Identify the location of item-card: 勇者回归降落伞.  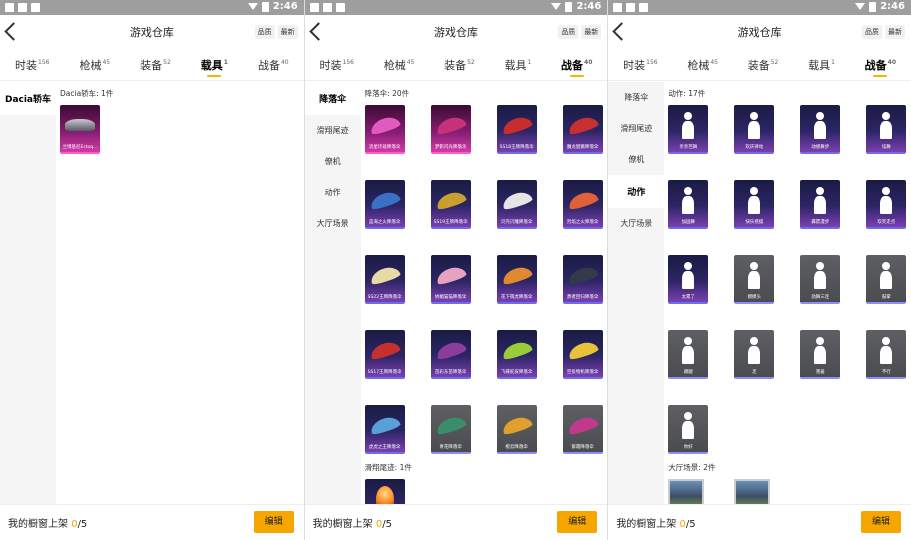
(582, 279).